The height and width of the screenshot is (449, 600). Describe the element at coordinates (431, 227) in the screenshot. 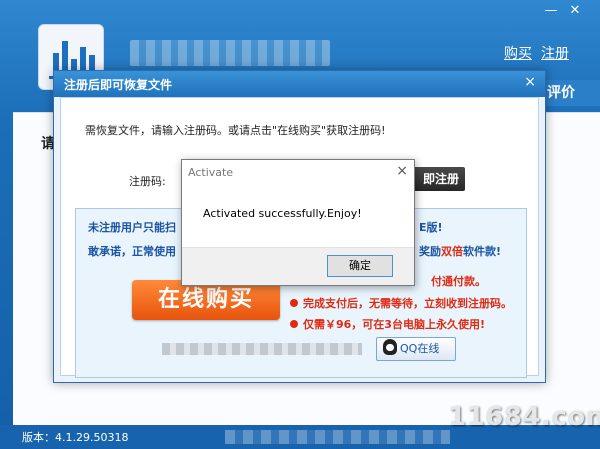

I see `promo-line1-right: E版!` at that location.